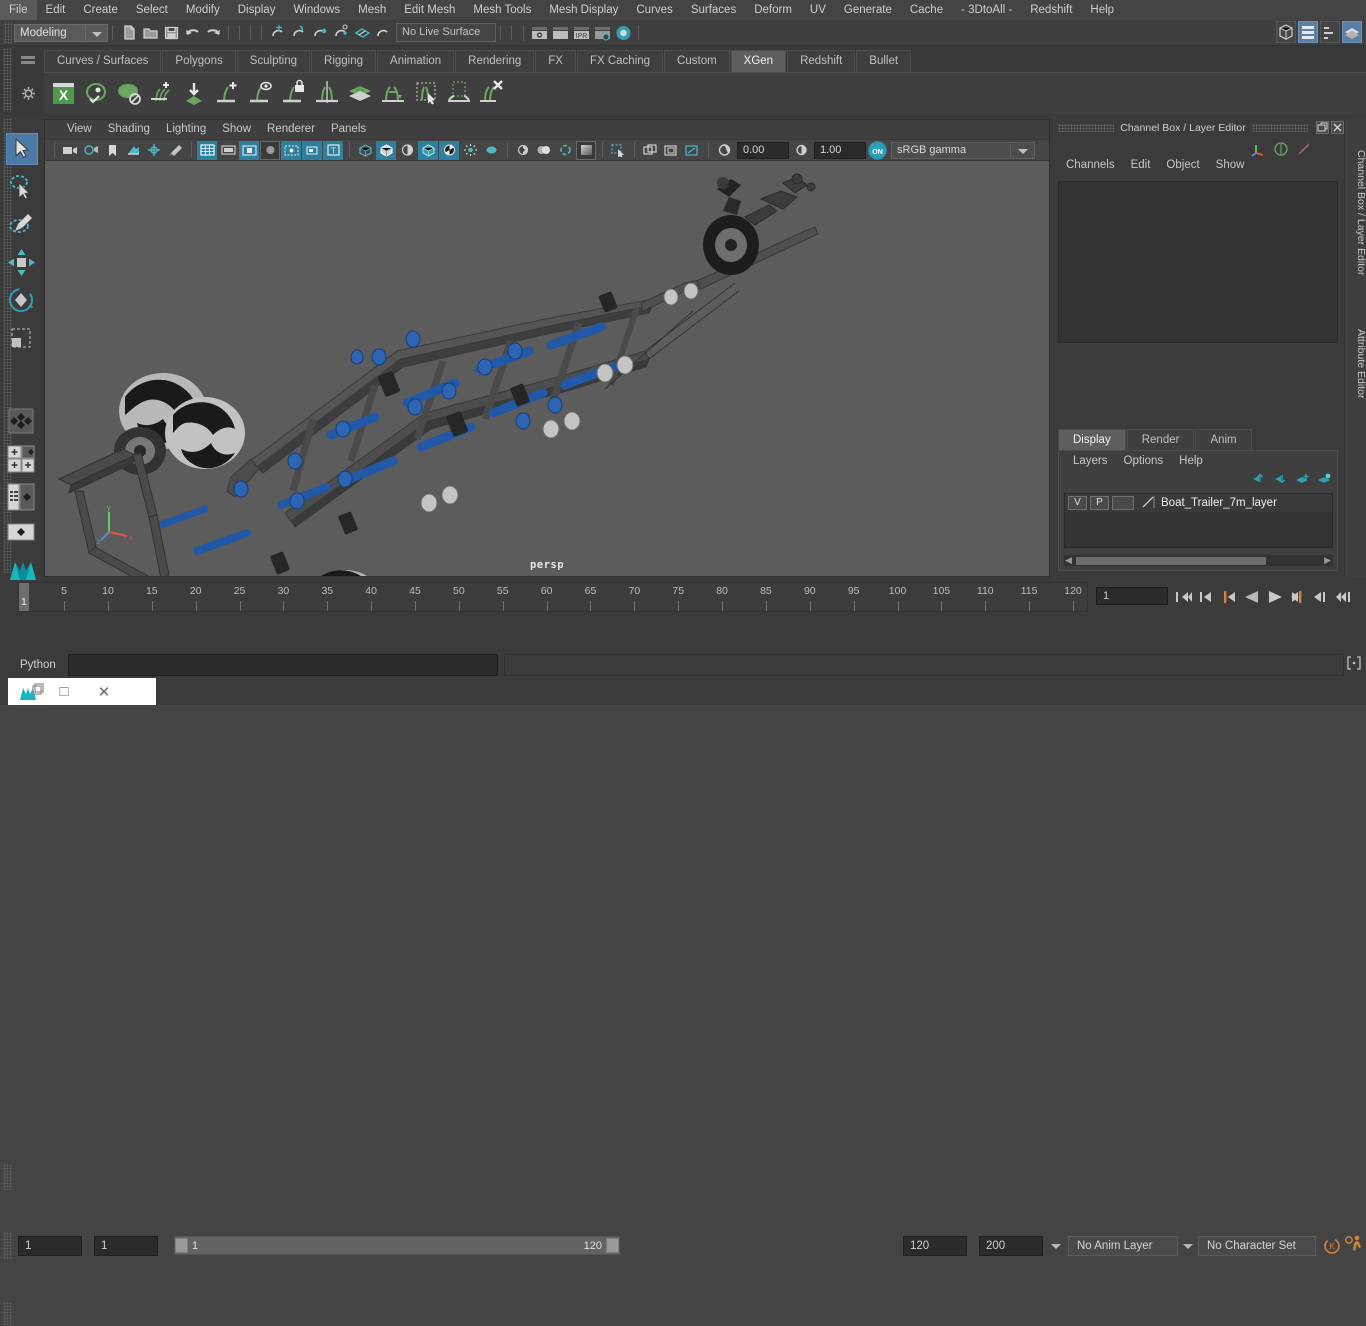  What do you see at coordinates (1144, 461) in the screenshot?
I see `options-menu: Options` at bounding box center [1144, 461].